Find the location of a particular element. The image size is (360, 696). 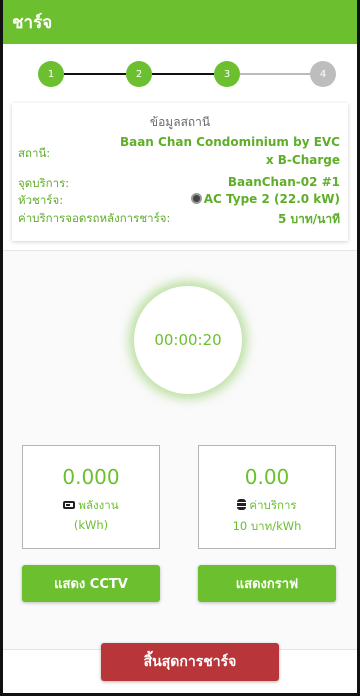

station-name-line1: Baan Chan Condominium by EVC is located at coordinates (229, 142).